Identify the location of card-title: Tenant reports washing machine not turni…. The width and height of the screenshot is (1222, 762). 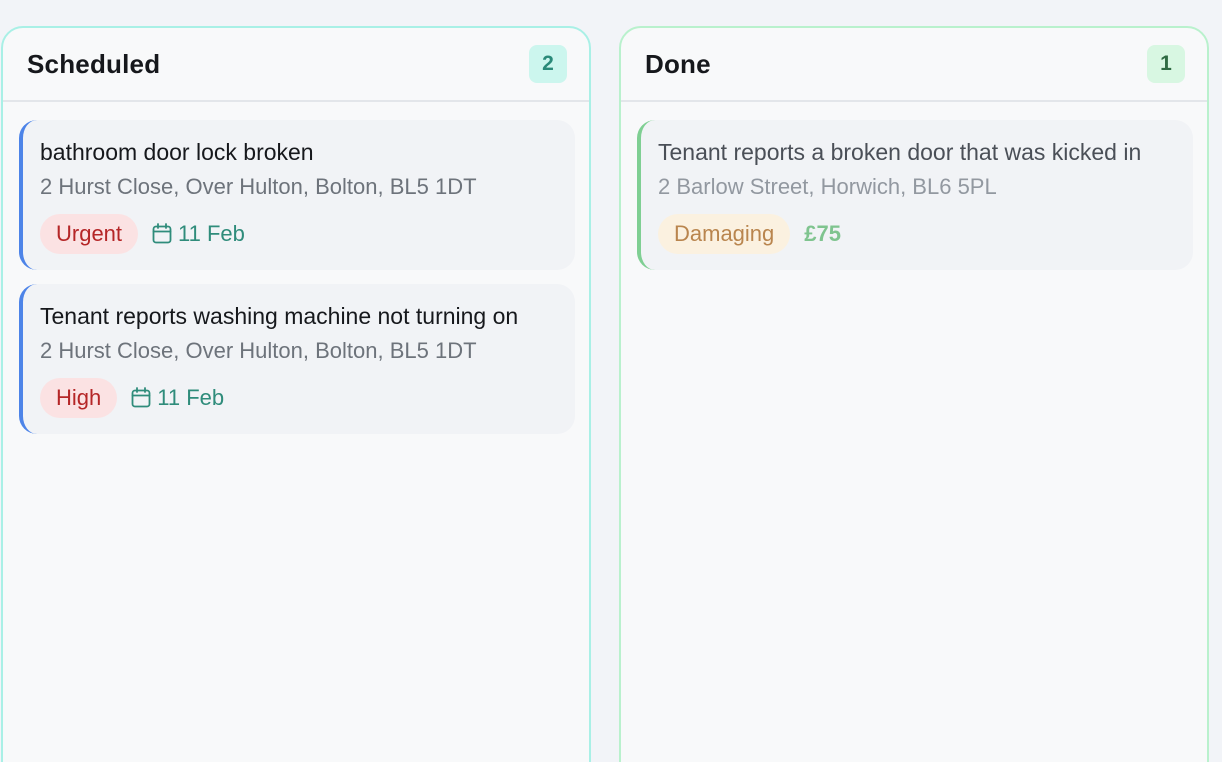
(279, 316).